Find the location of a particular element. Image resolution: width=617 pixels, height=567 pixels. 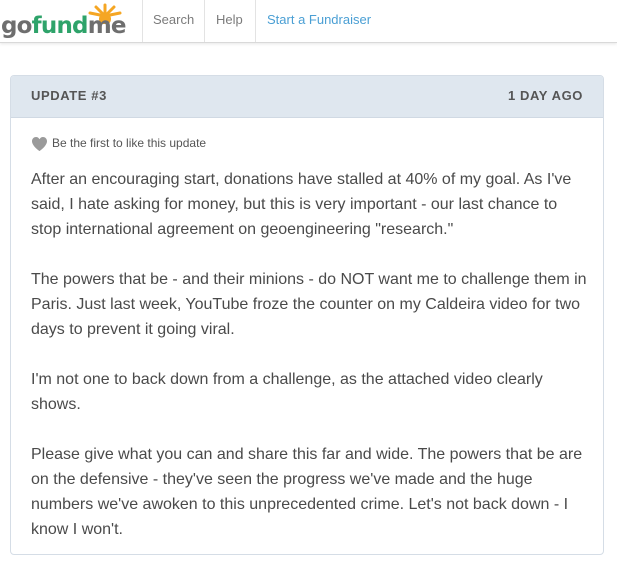

like-text: Be the first to like this update is located at coordinates (129, 143).